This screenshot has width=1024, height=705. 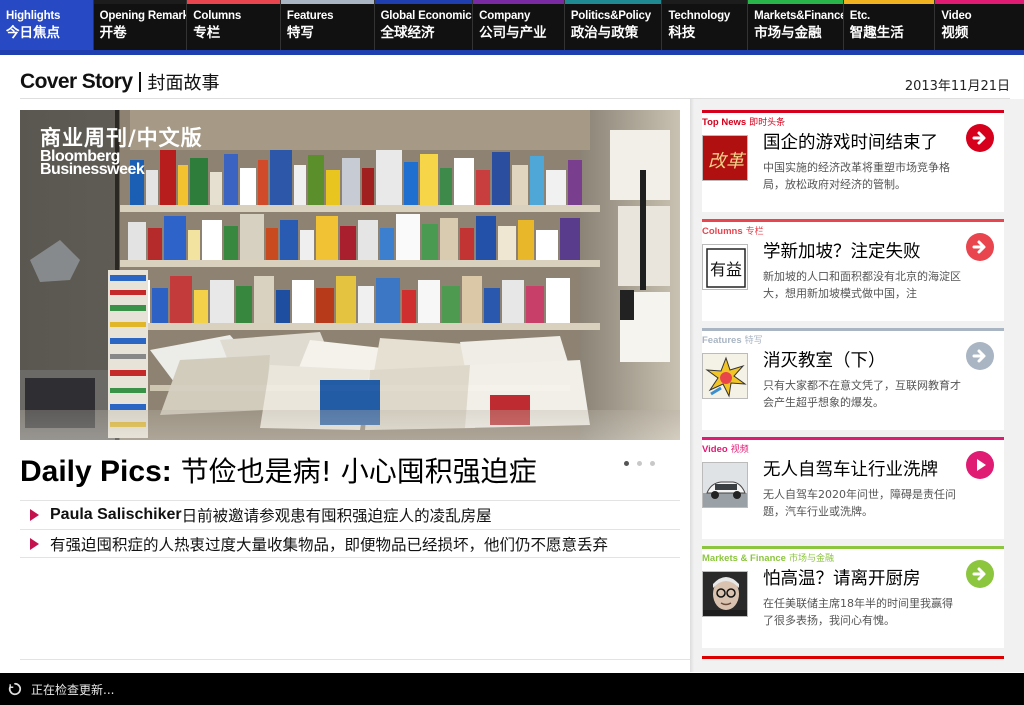 I want to click on section-title: Cover Story 封面故事, so click(x=119, y=82).